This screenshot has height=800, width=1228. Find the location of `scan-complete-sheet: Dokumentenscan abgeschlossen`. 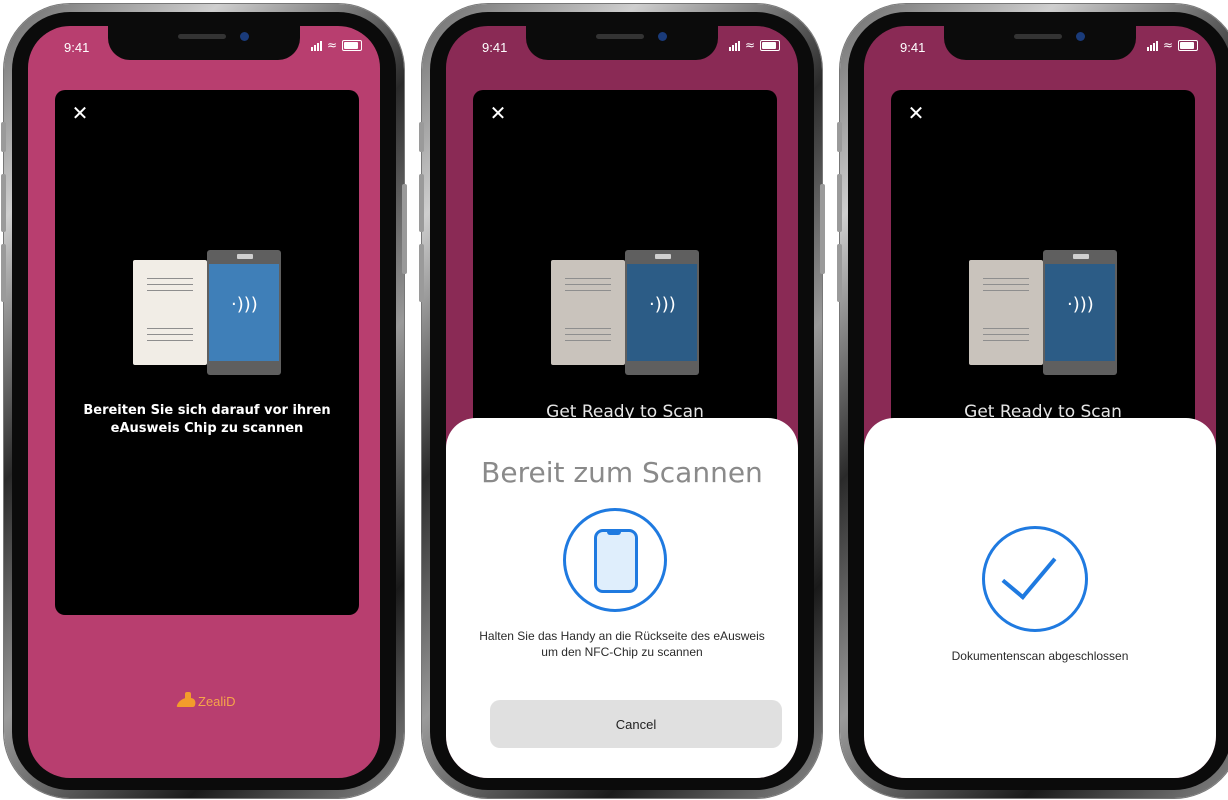

scan-complete-sheet: Dokumentenscan abgeschlossen is located at coordinates (1040, 598).